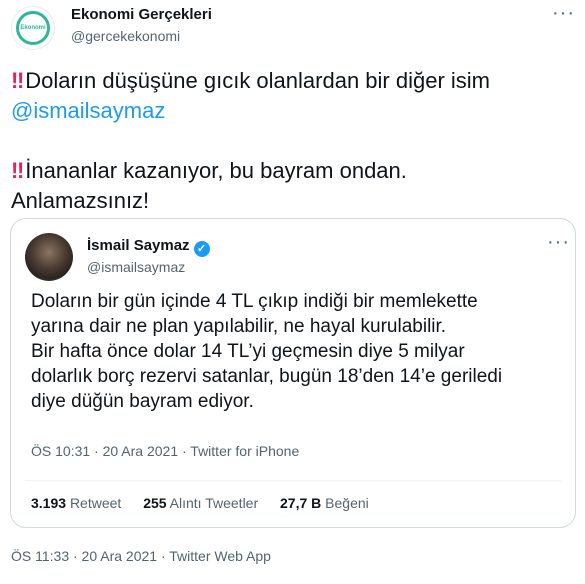  What do you see at coordinates (136, 267) in the screenshot?
I see `quoted-author-handle: @ismailsaymaz` at bounding box center [136, 267].